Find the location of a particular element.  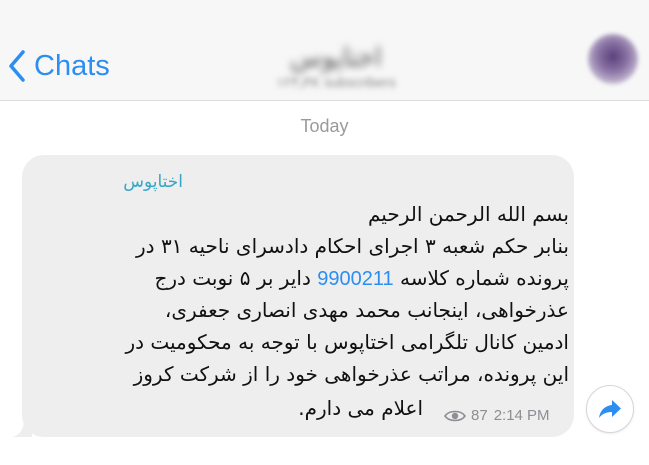

case-number-link: 9900211 is located at coordinates (355, 279).